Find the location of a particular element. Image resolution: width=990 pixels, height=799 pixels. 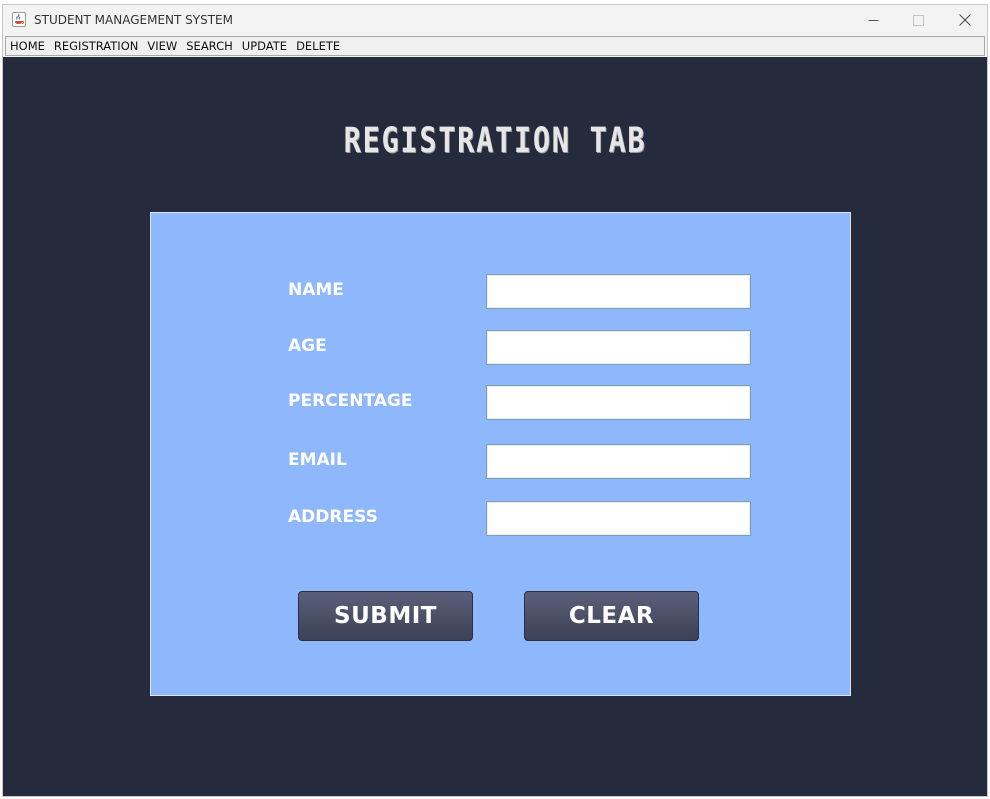

close-button is located at coordinates (964, 20).